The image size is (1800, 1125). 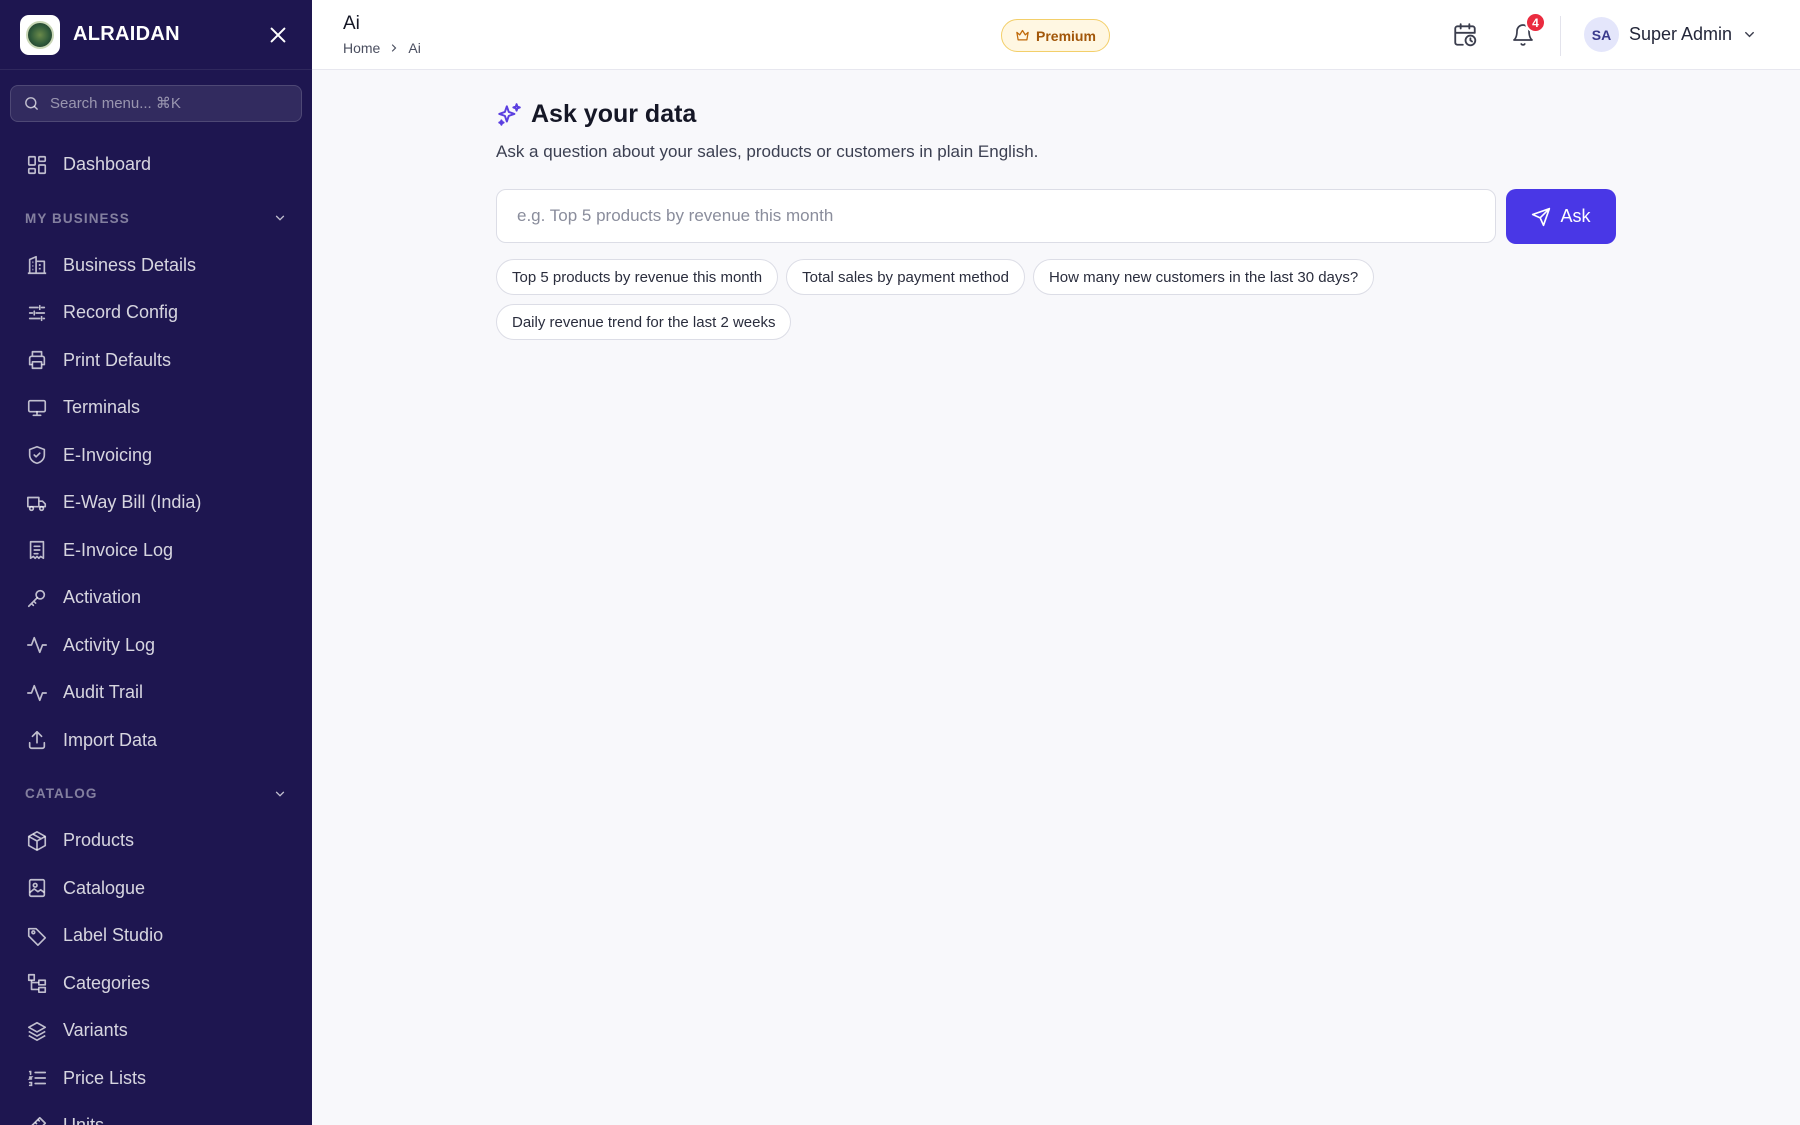 I want to click on notification-count-badge: 4, so click(x=1535, y=22).